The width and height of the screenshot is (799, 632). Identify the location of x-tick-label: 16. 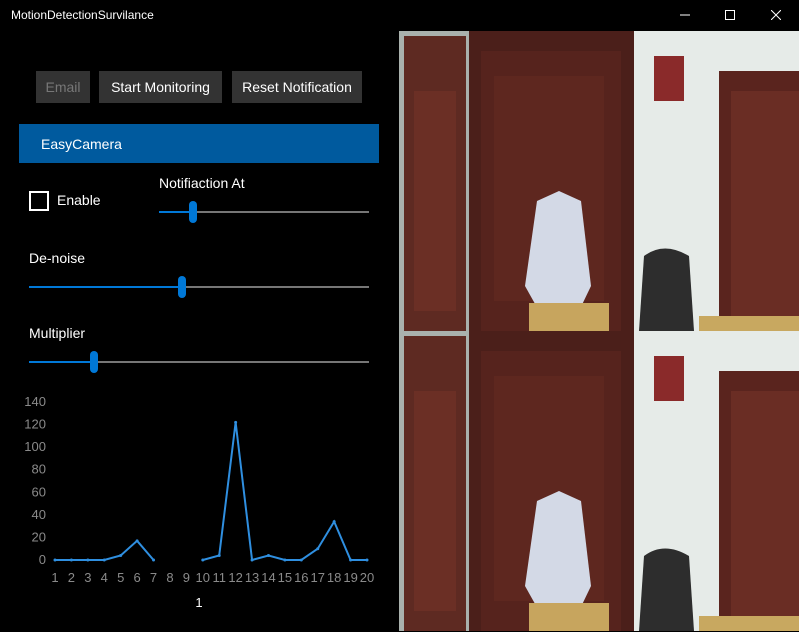
(301, 577).